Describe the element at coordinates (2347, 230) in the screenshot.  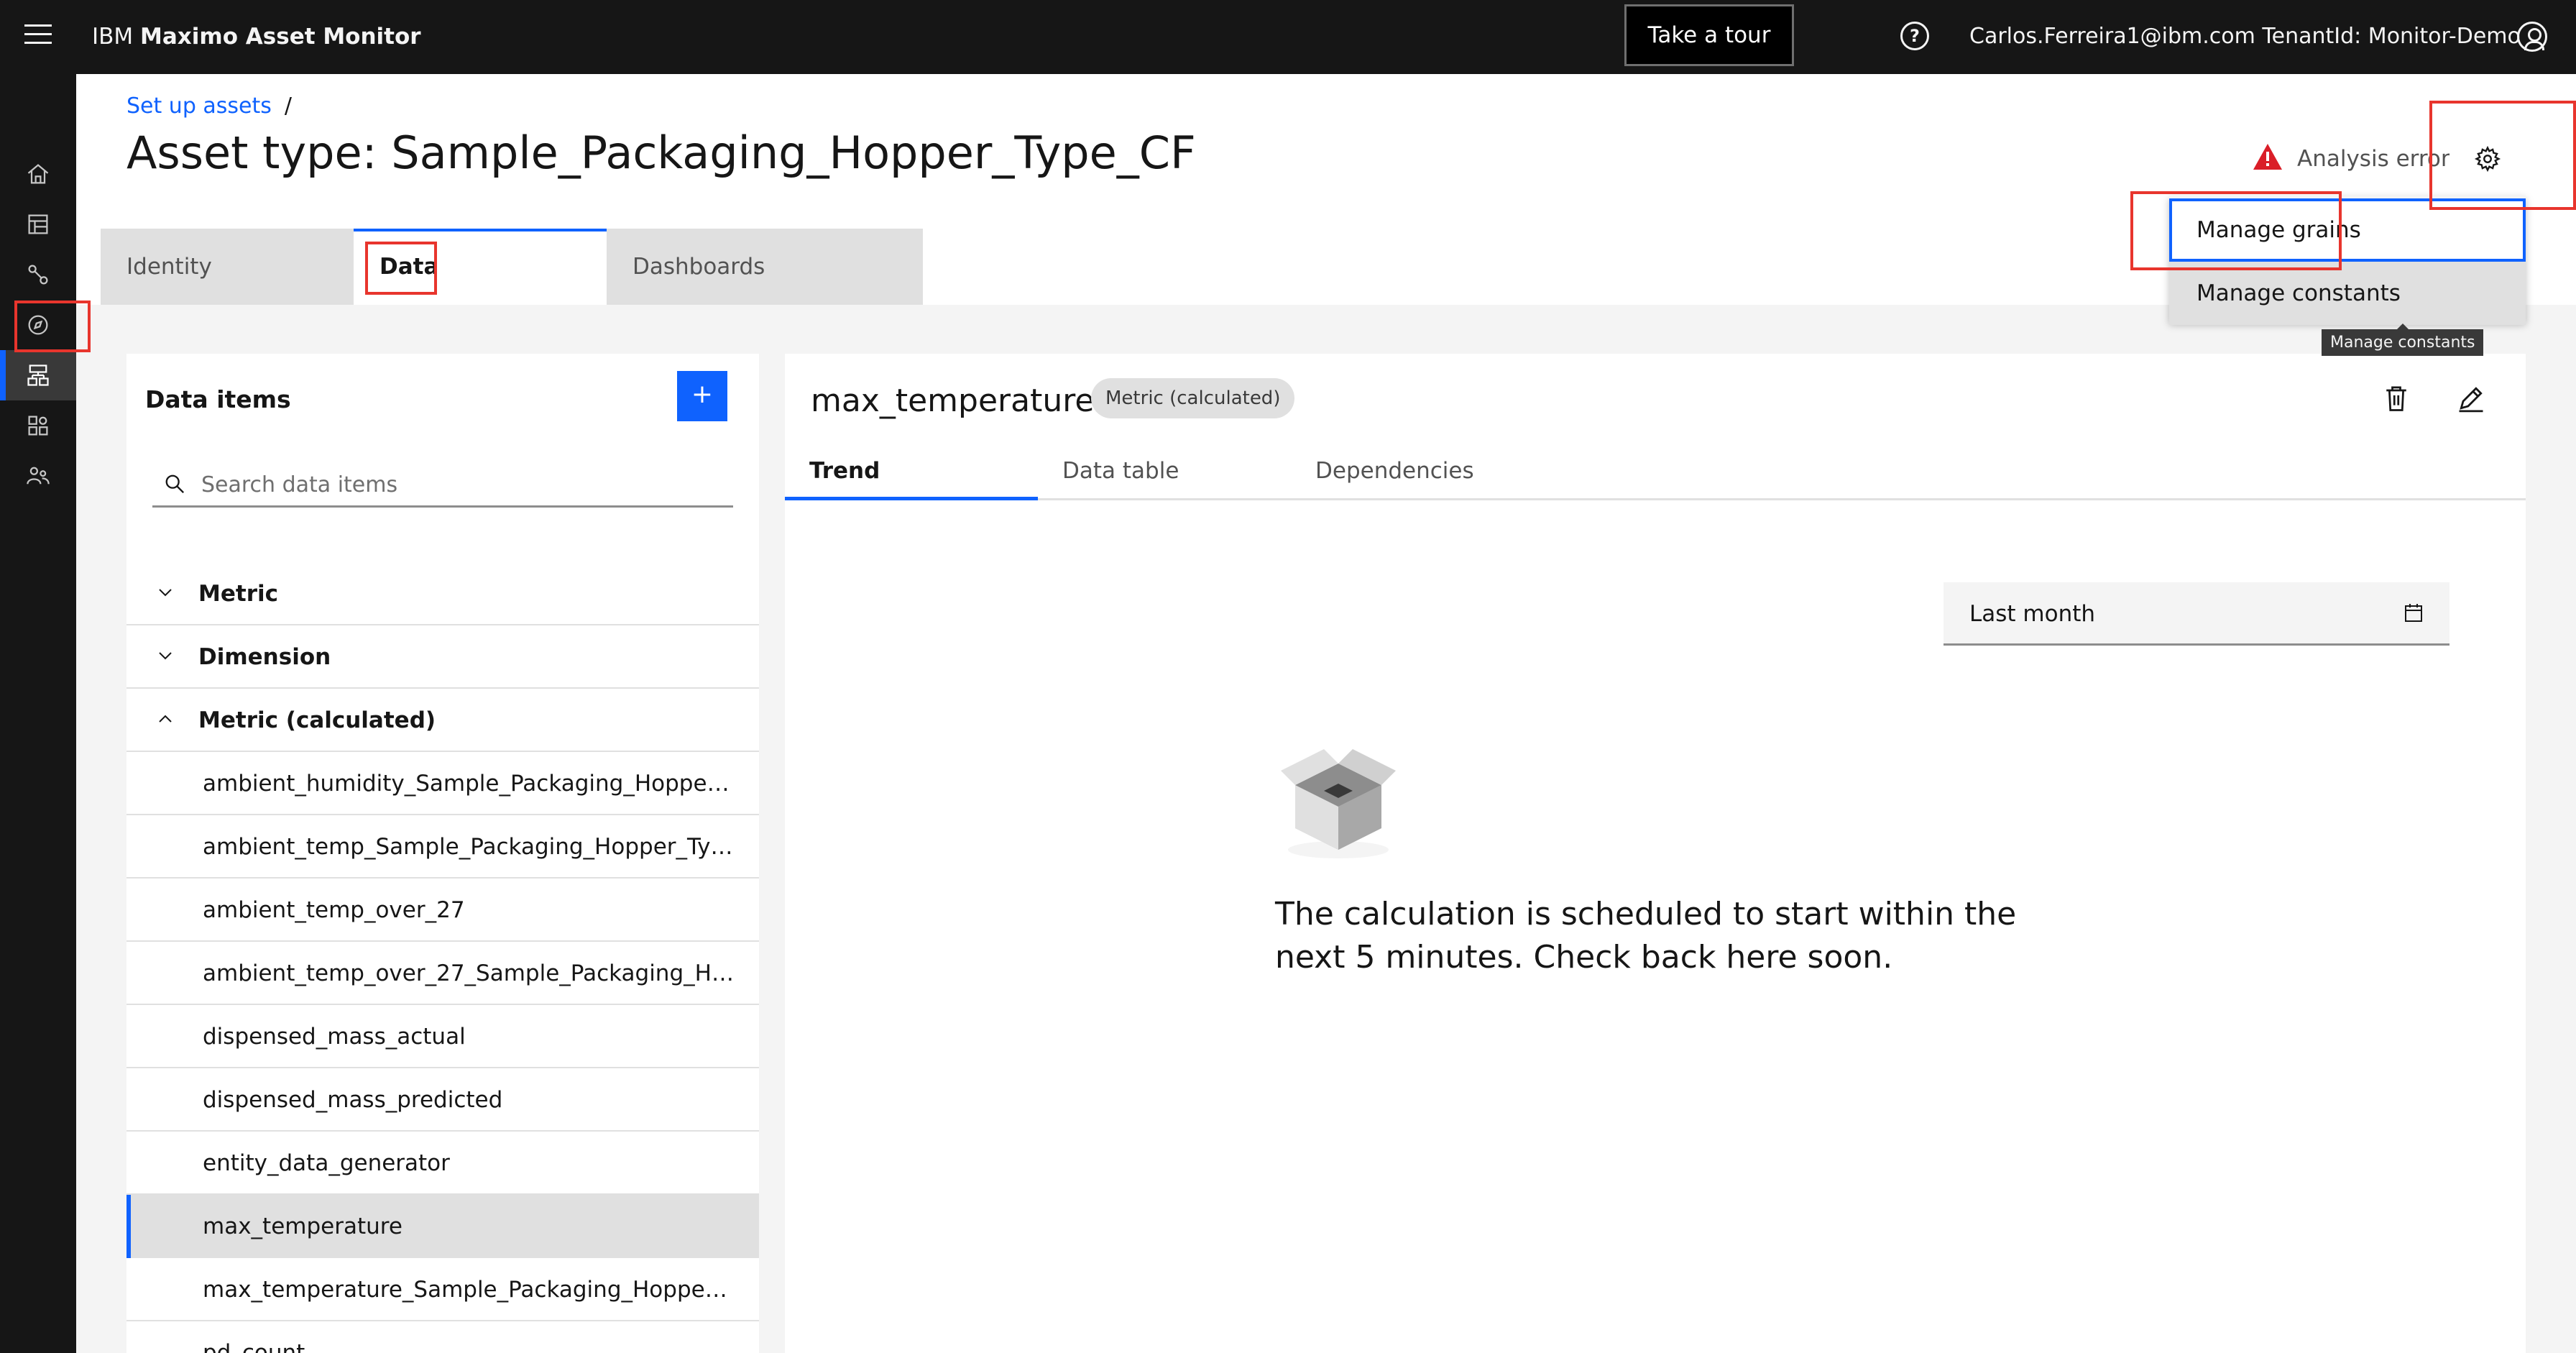
I see `menu-item-manage-grains: Manage grains` at that location.